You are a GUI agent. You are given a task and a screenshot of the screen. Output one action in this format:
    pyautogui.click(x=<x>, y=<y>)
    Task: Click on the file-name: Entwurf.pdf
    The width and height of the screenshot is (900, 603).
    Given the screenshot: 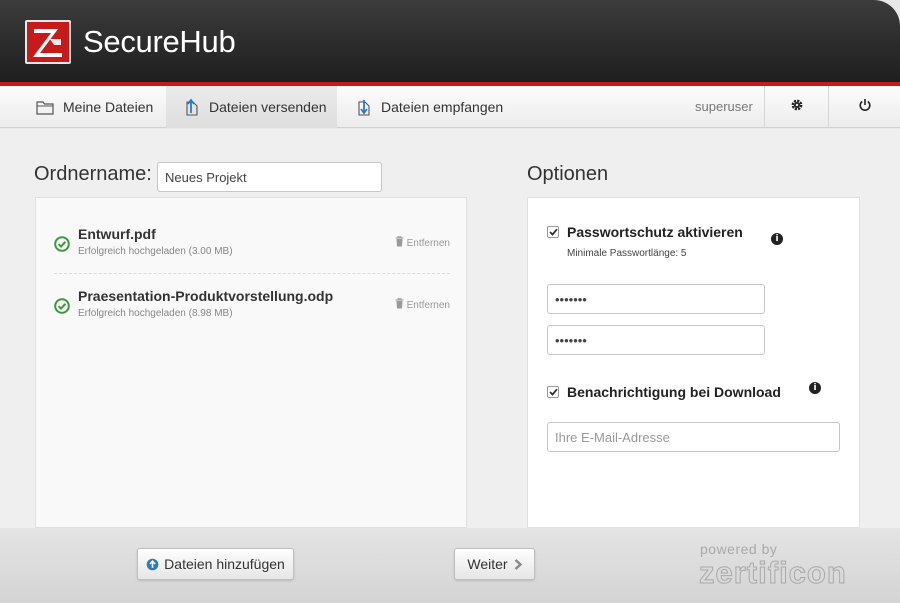 What is the action you would take?
    pyautogui.click(x=117, y=234)
    